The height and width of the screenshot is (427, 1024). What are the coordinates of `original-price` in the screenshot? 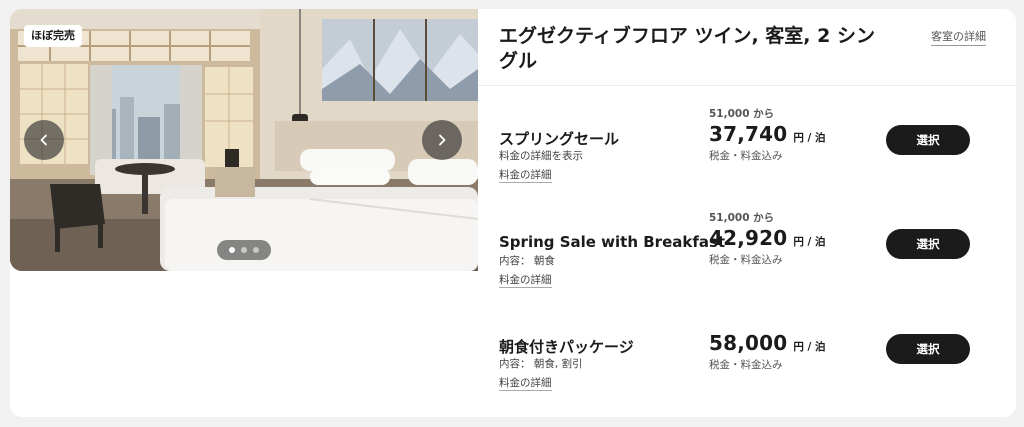 It's located at (789, 323).